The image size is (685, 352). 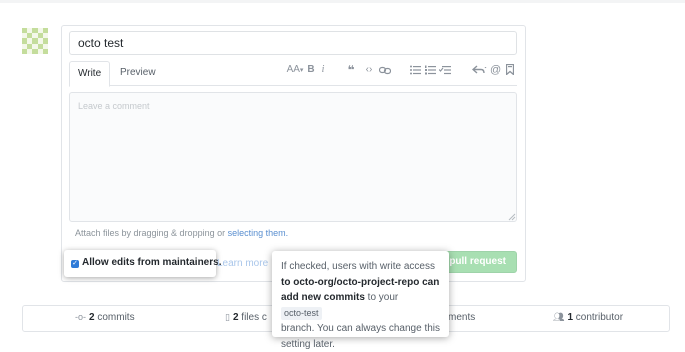 What do you see at coordinates (369, 70) in the screenshot?
I see `code-icon: ‹›` at bounding box center [369, 70].